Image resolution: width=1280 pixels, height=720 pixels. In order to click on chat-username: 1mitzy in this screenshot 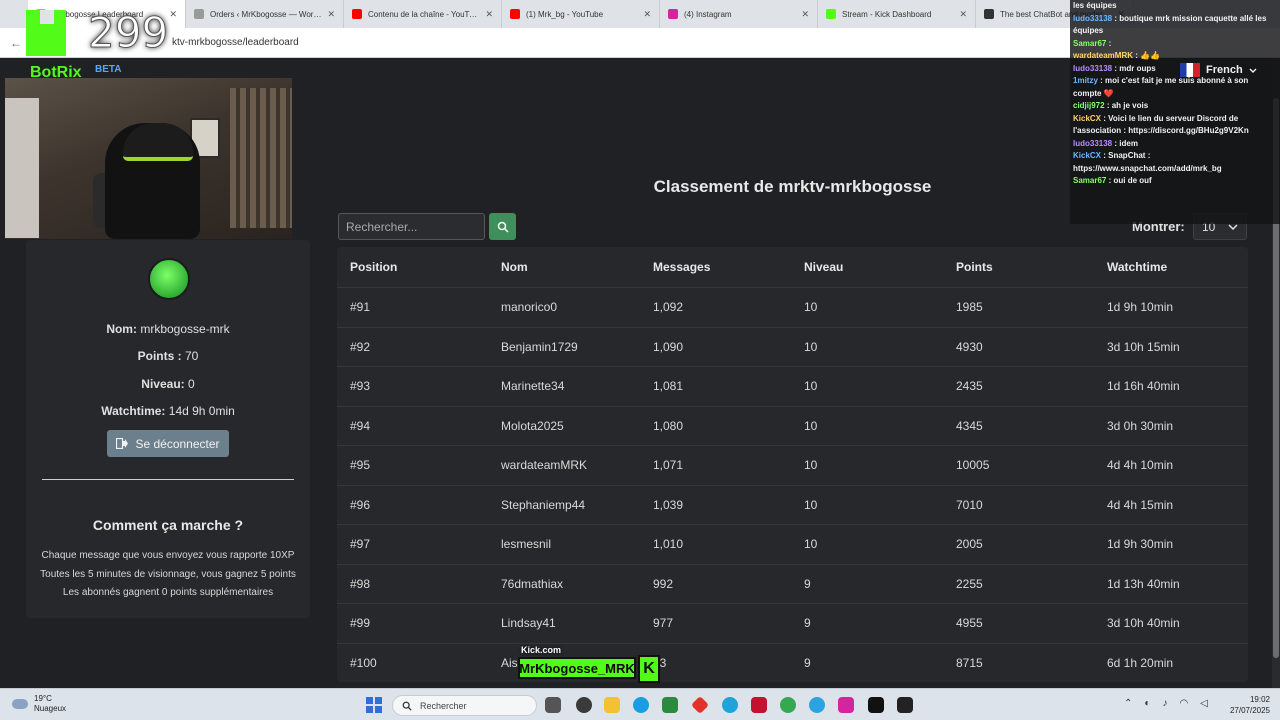, I will do `click(1085, 80)`.